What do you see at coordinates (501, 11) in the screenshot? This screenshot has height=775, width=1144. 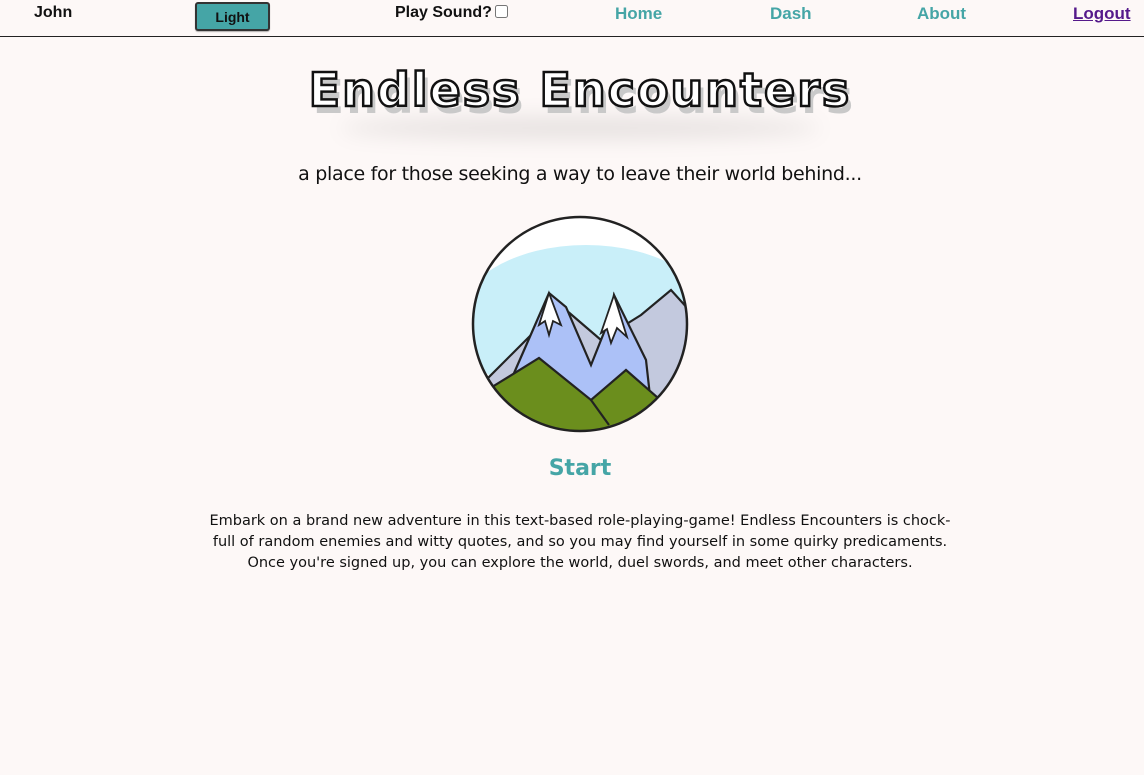 I see `play-sound-checkbox` at bounding box center [501, 11].